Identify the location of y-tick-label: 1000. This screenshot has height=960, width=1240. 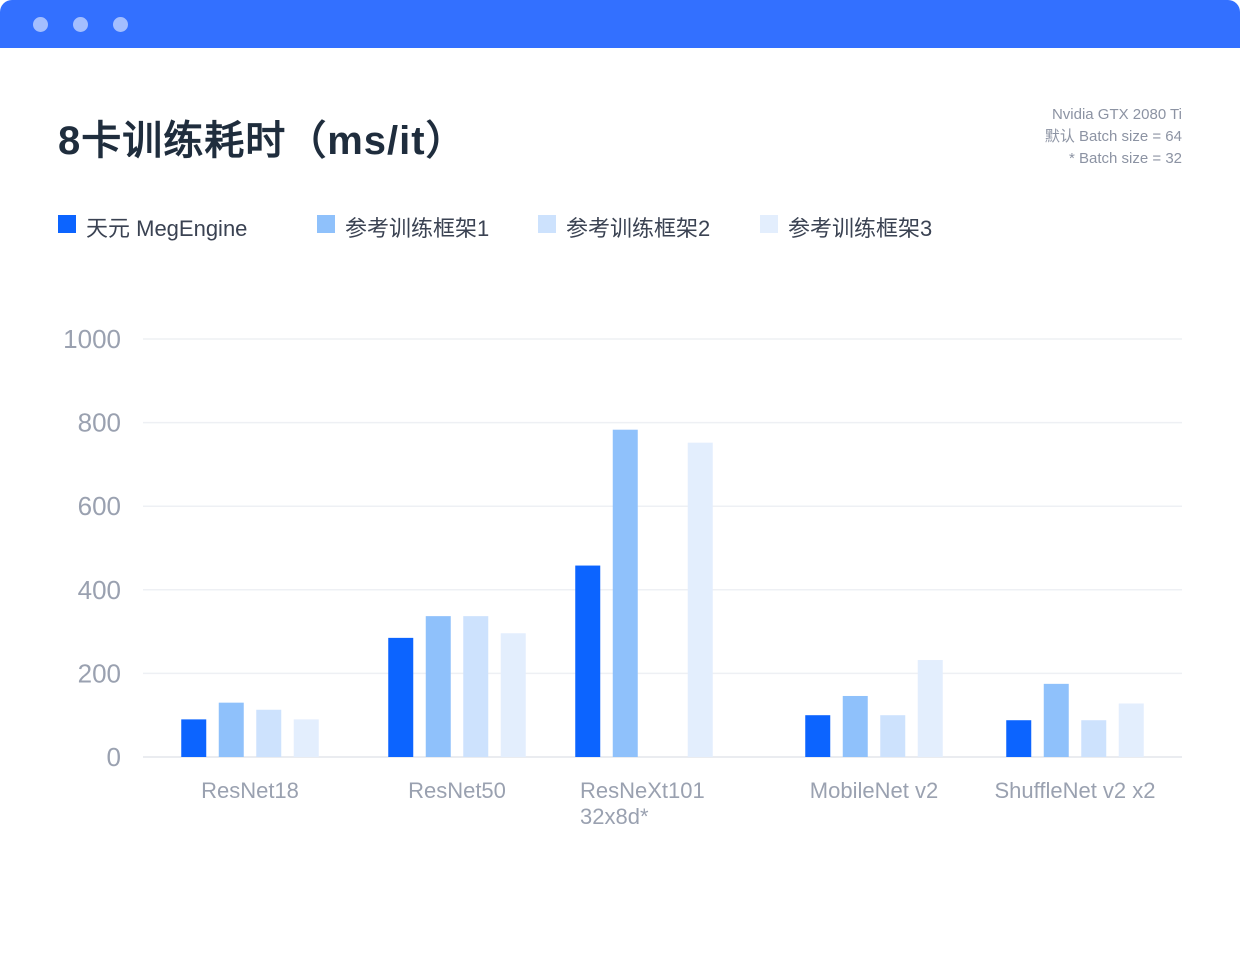
(92, 339).